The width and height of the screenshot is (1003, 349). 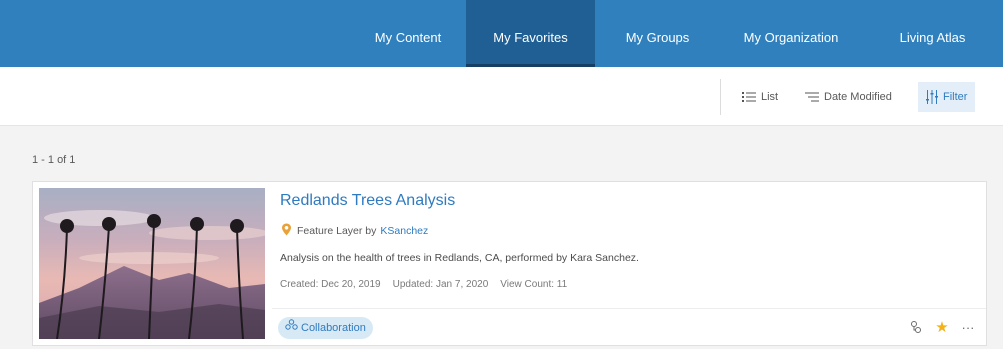 What do you see at coordinates (720, 97) in the screenshot?
I see `toolbar-divider` at bounding box center [720, 97].